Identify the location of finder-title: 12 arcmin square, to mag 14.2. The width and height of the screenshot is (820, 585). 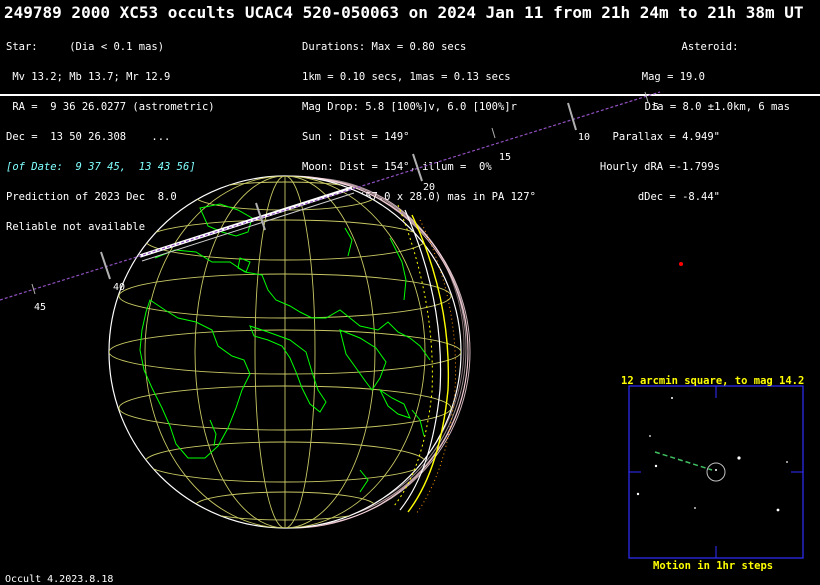
(713, 381).